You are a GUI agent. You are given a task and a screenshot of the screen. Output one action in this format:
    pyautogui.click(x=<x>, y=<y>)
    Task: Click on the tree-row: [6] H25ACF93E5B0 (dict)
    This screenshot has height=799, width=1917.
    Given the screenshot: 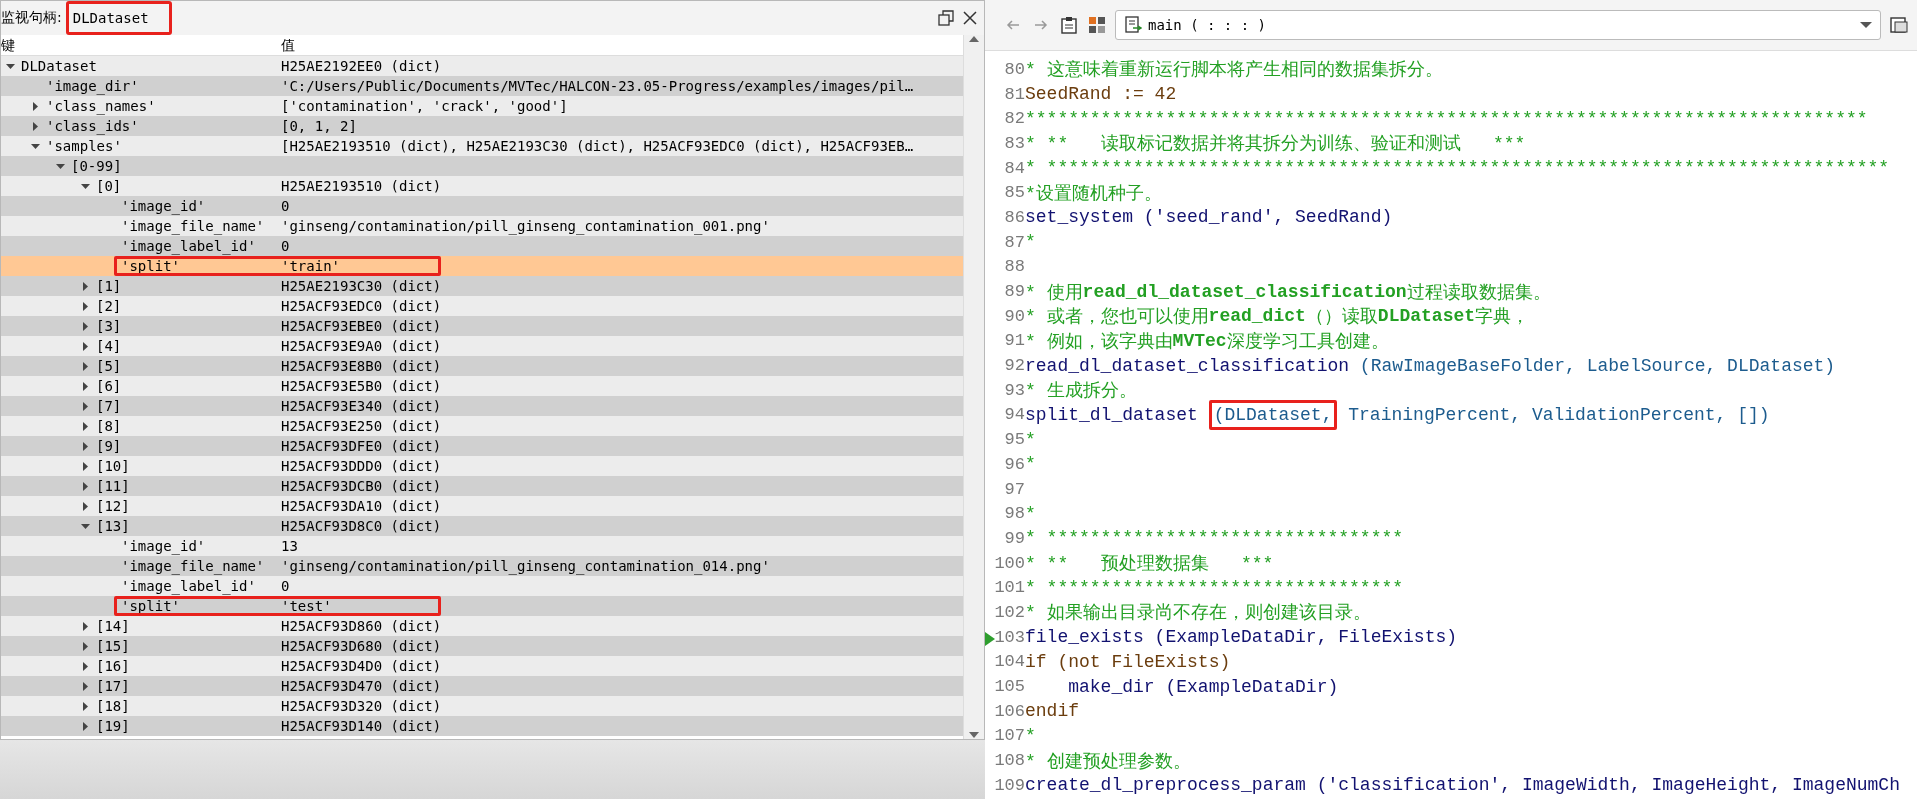 What is the action you would take?
    pyautogui.click(x=482, y=386)
    